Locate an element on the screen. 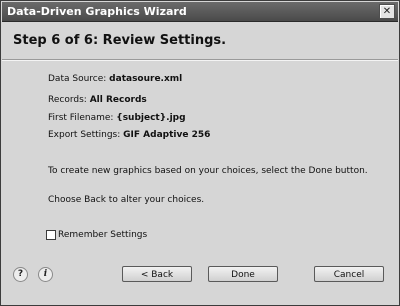  help-icon: ? is located at coordinates (20, 274).